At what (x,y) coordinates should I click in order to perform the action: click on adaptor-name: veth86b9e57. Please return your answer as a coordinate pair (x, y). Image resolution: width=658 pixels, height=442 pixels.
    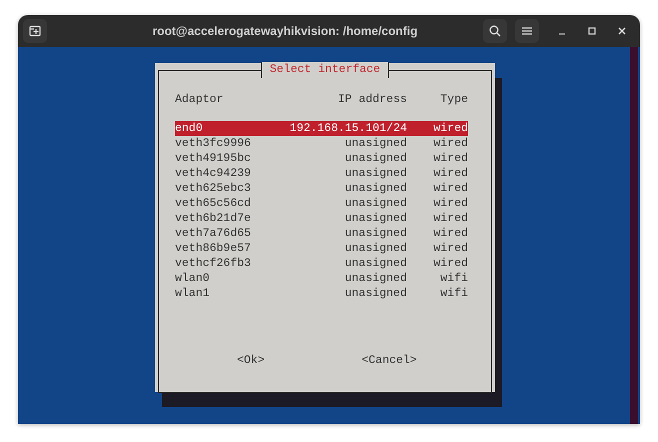
    Looking at the image, I should click on (213, 248).